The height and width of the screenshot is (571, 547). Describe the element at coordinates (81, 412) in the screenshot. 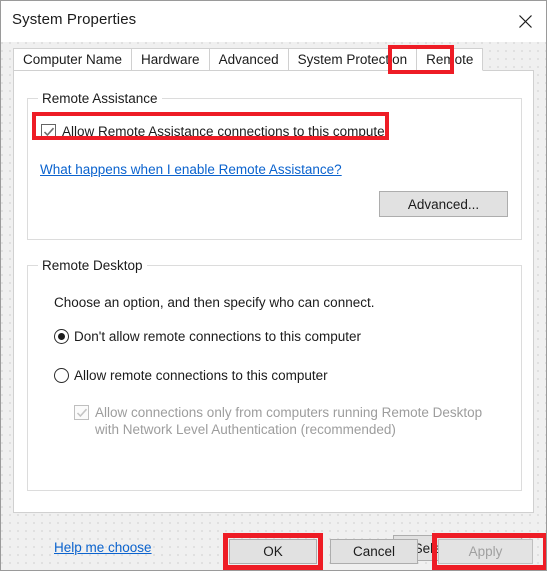

I see `checkbox-checked-disabled-icon` at that location.